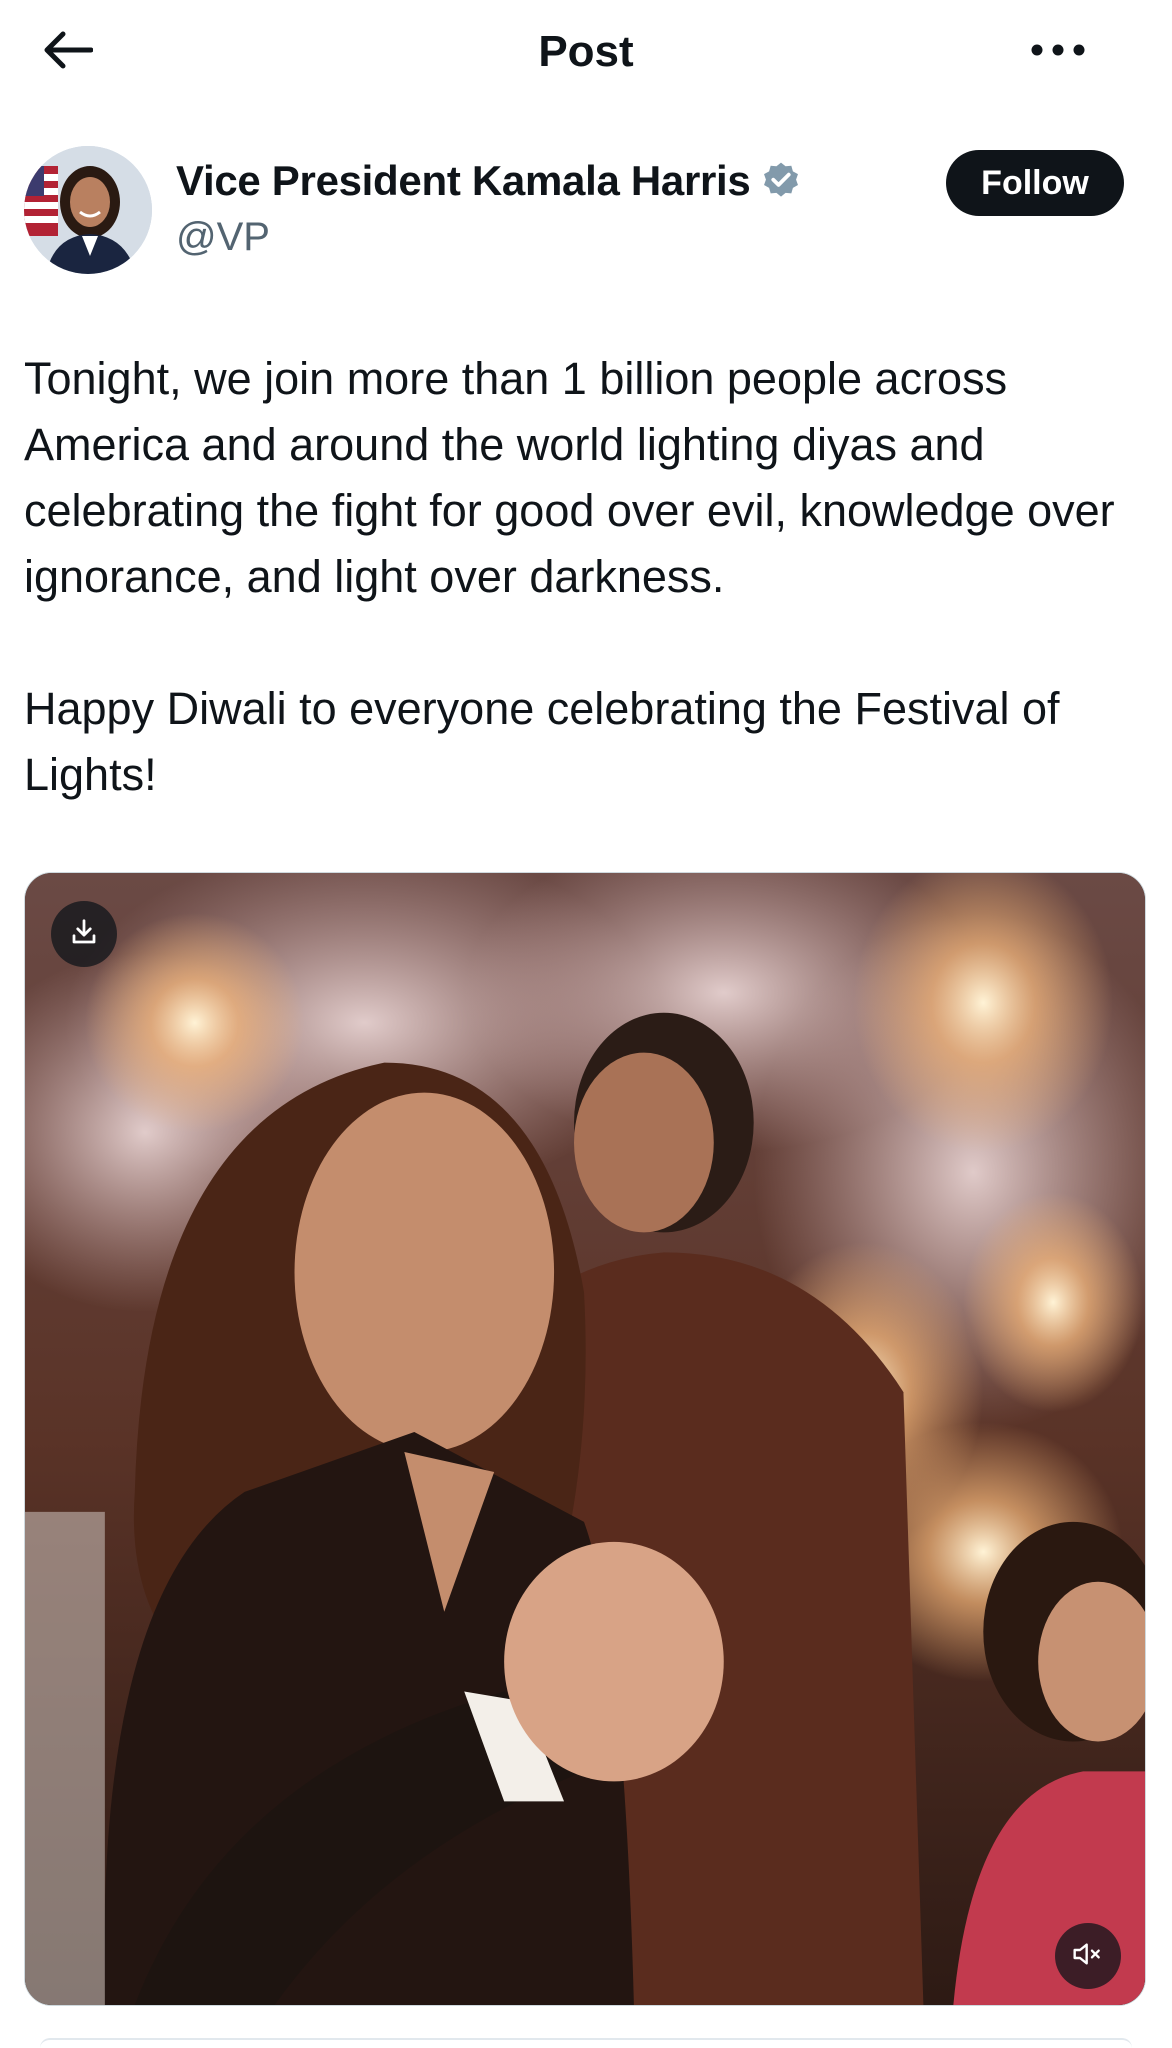 The image size is (1172, 2048). What do you see at coordinates (781, 181) in the screenshot?
I see `verified-badge-icon` at bounding box center [781, 181].